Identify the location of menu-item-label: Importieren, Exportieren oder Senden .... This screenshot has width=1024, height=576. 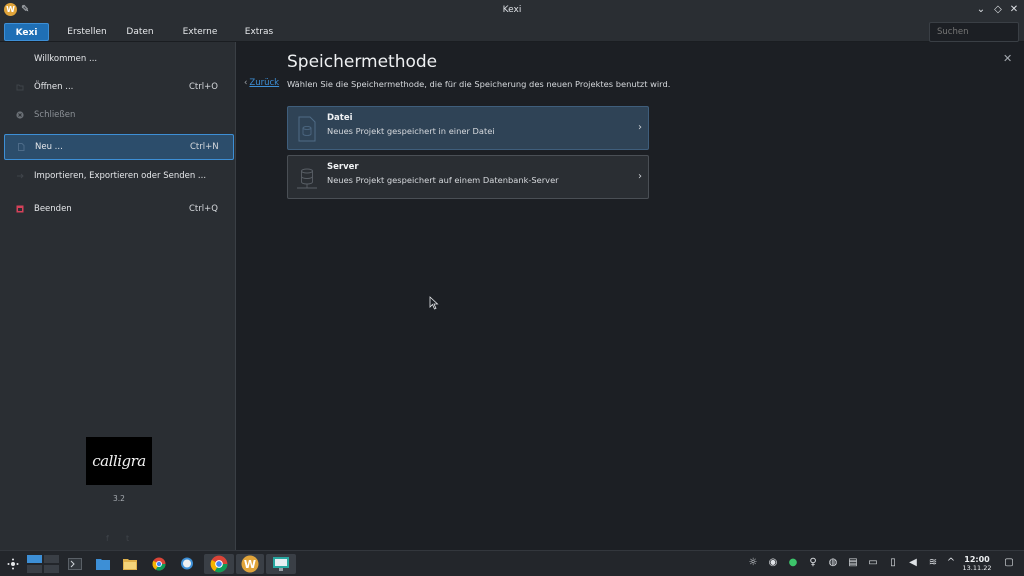
(120, 176).